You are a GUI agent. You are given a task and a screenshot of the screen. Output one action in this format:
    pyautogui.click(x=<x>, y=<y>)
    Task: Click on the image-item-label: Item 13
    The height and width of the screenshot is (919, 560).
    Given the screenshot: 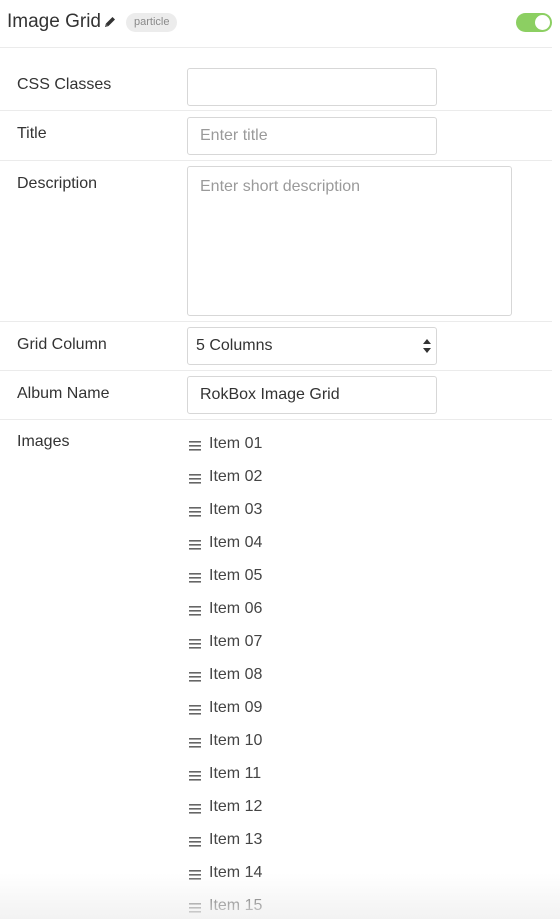 What is the action you would take?
    pyautogui.click(x=236, y=839)
    